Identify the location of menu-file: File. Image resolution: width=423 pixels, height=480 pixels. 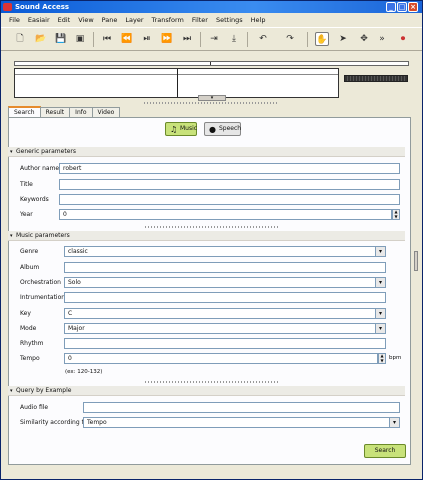
(14, 20).